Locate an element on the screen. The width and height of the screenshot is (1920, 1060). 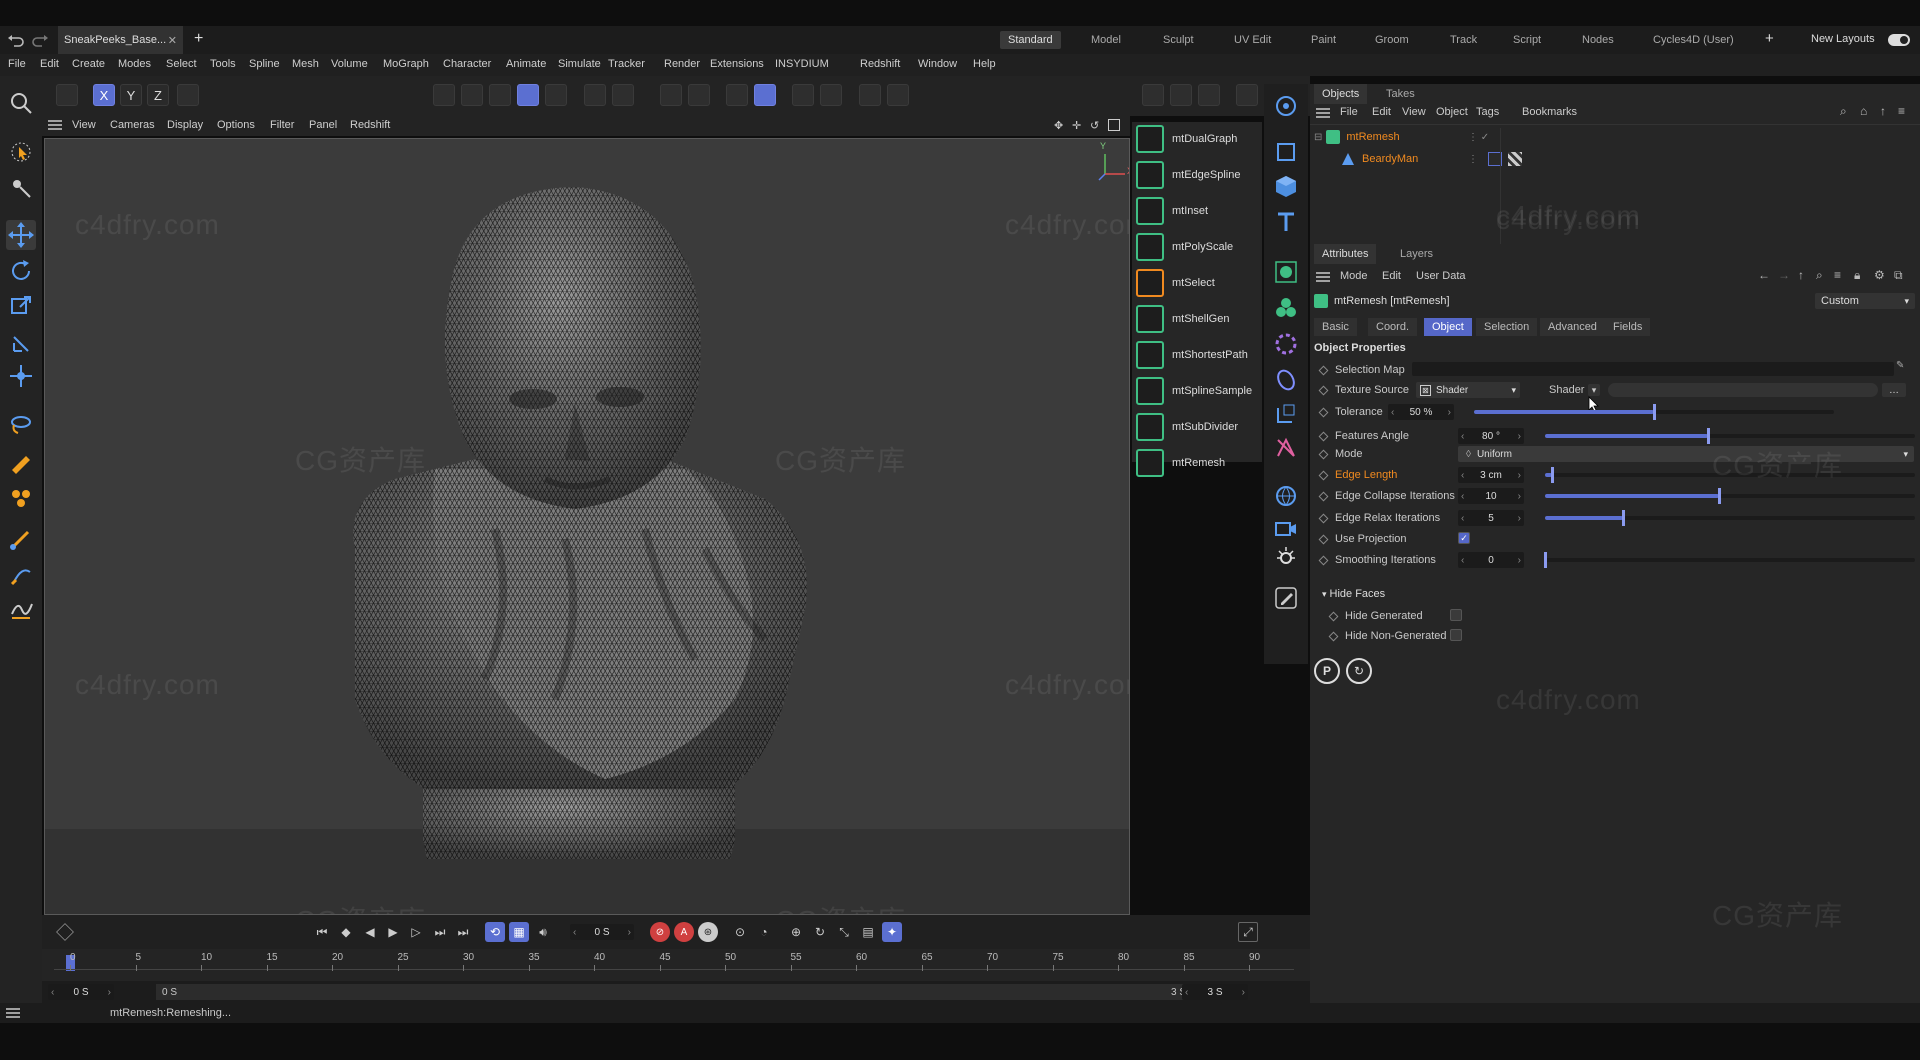
cube-icon is located at coordinates (1286, 186).